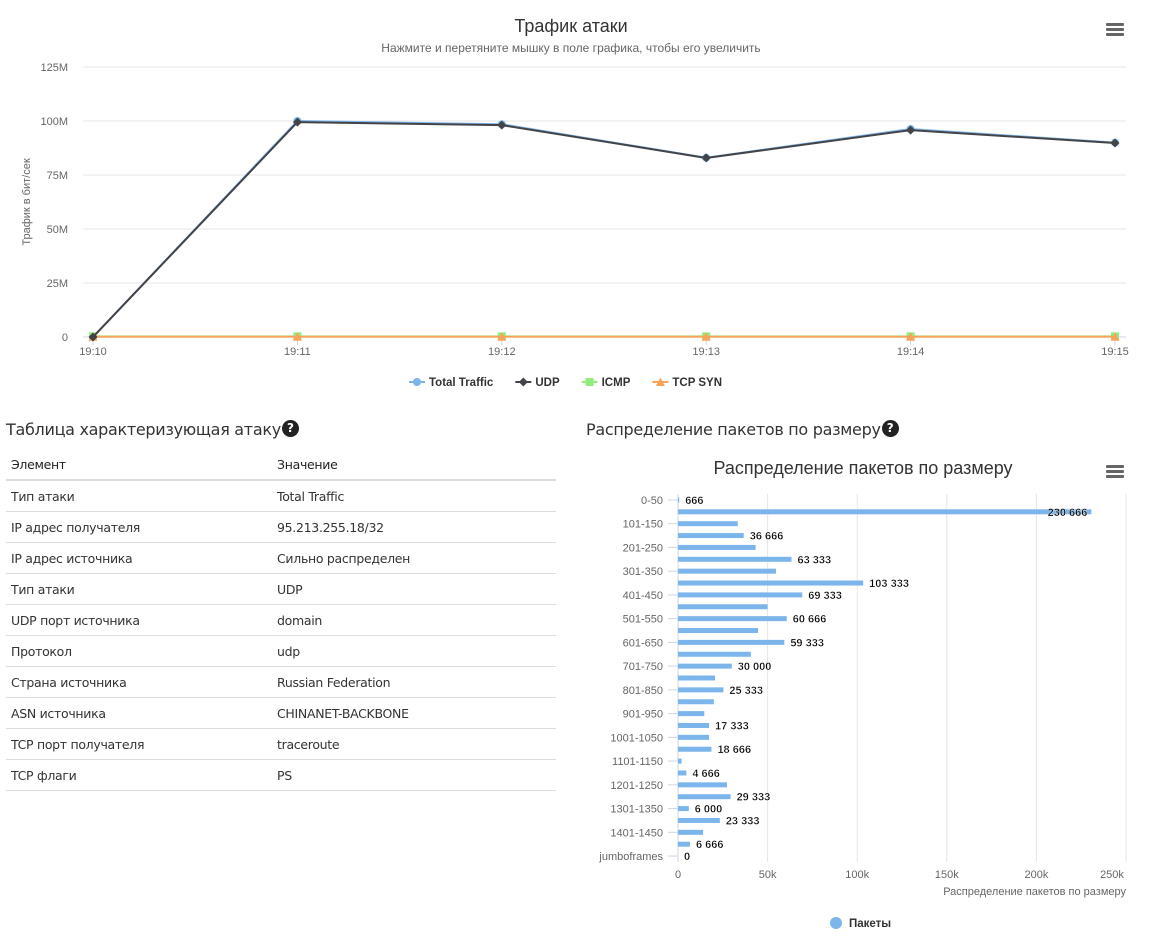 The width and height of the screenshot is (1155, 937). I want to click on table-row: UDP порт источника domain, so click(281, 620).